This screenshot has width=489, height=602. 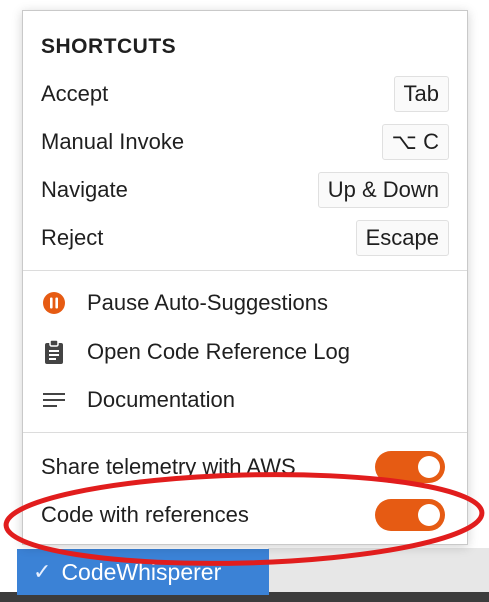 I want to click on code-with-references-row: Code with references, so click(x=243, y=515).